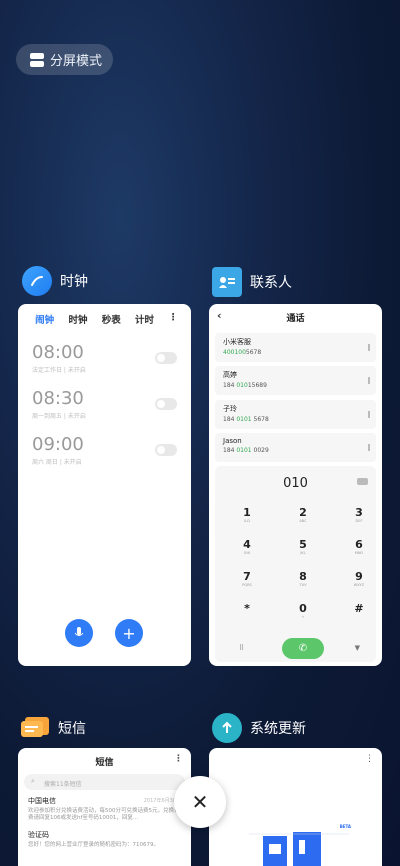 This screenshot has width=400, height=866. Describe the element at coordinates (303, 514) in the screenshot. I see `key-2: 2 ABC` at that location.